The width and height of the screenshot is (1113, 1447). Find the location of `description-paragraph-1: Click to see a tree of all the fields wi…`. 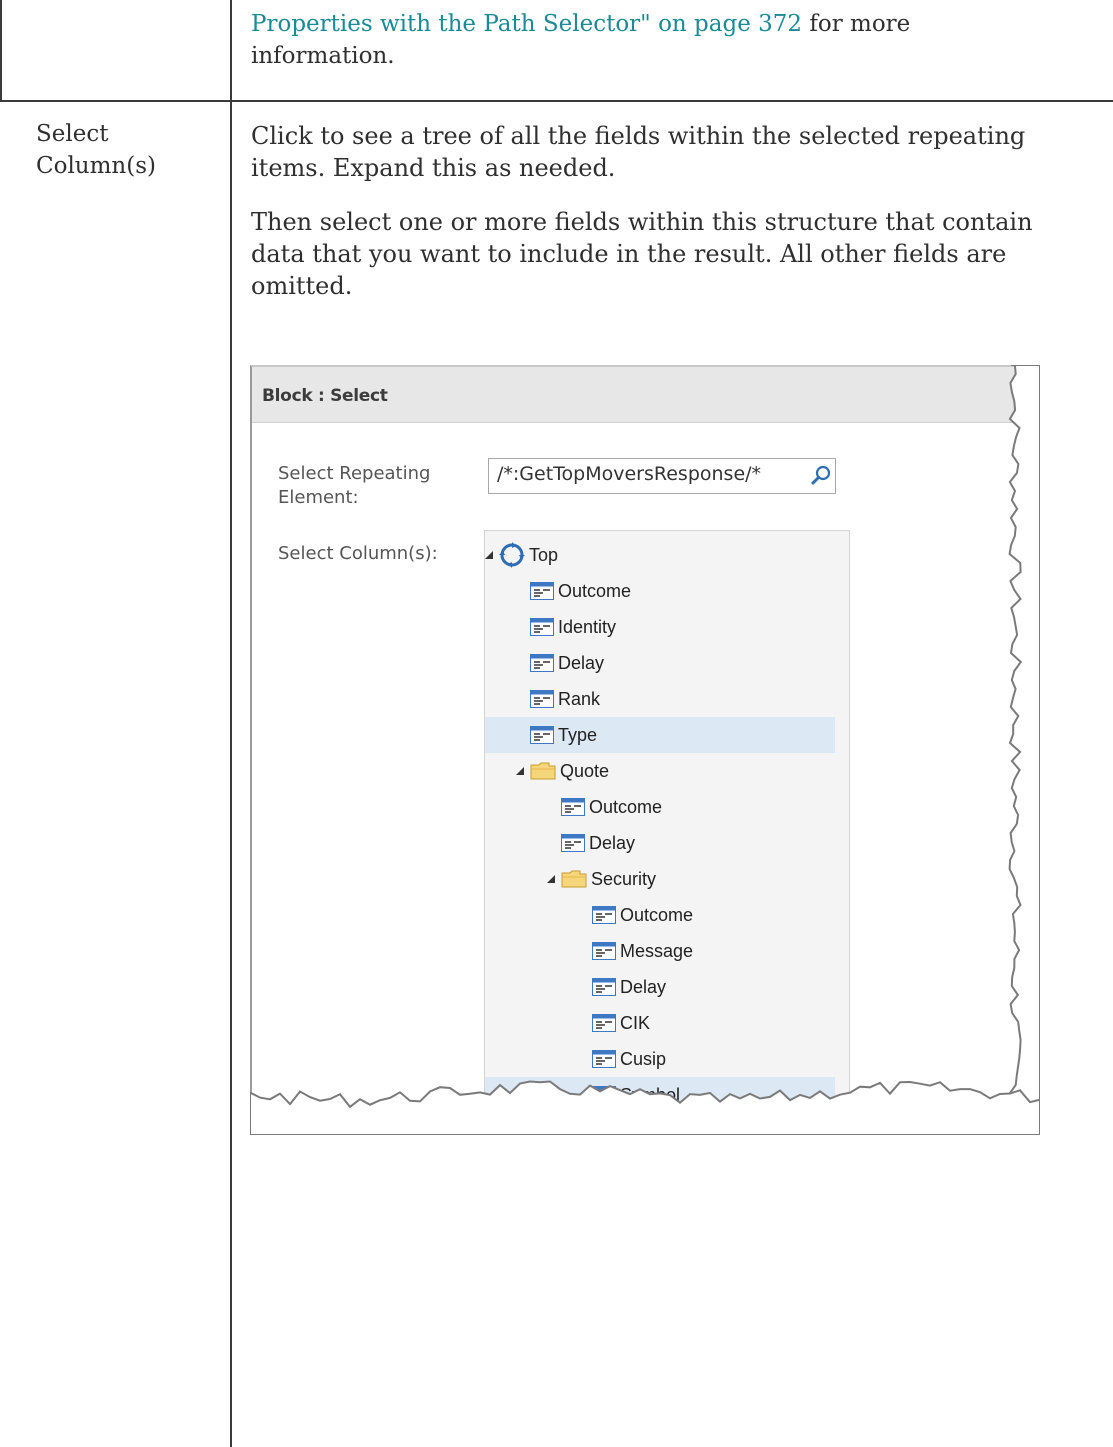

description-paragraph-1: Click to see a tree of all the fields wi… is located at coordinates (638, 152).